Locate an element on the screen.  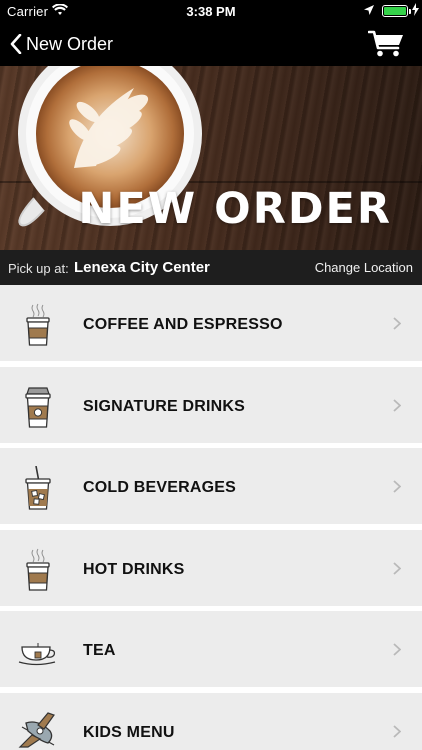
back-button: New Order is located at coordinates (61, 44).